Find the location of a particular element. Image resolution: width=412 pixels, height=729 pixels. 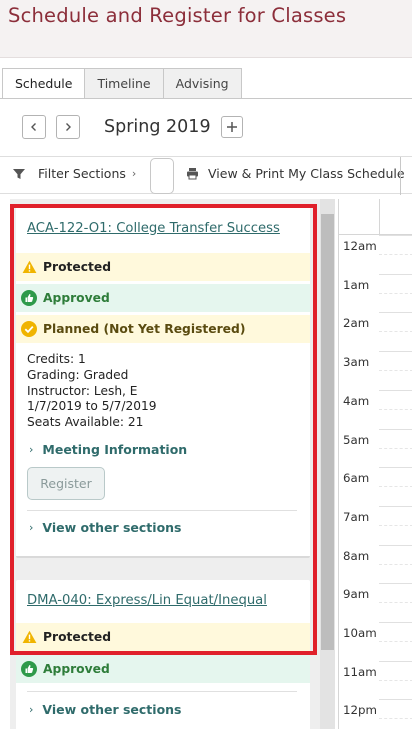

printer-icon is located at coordinates (192, 174).